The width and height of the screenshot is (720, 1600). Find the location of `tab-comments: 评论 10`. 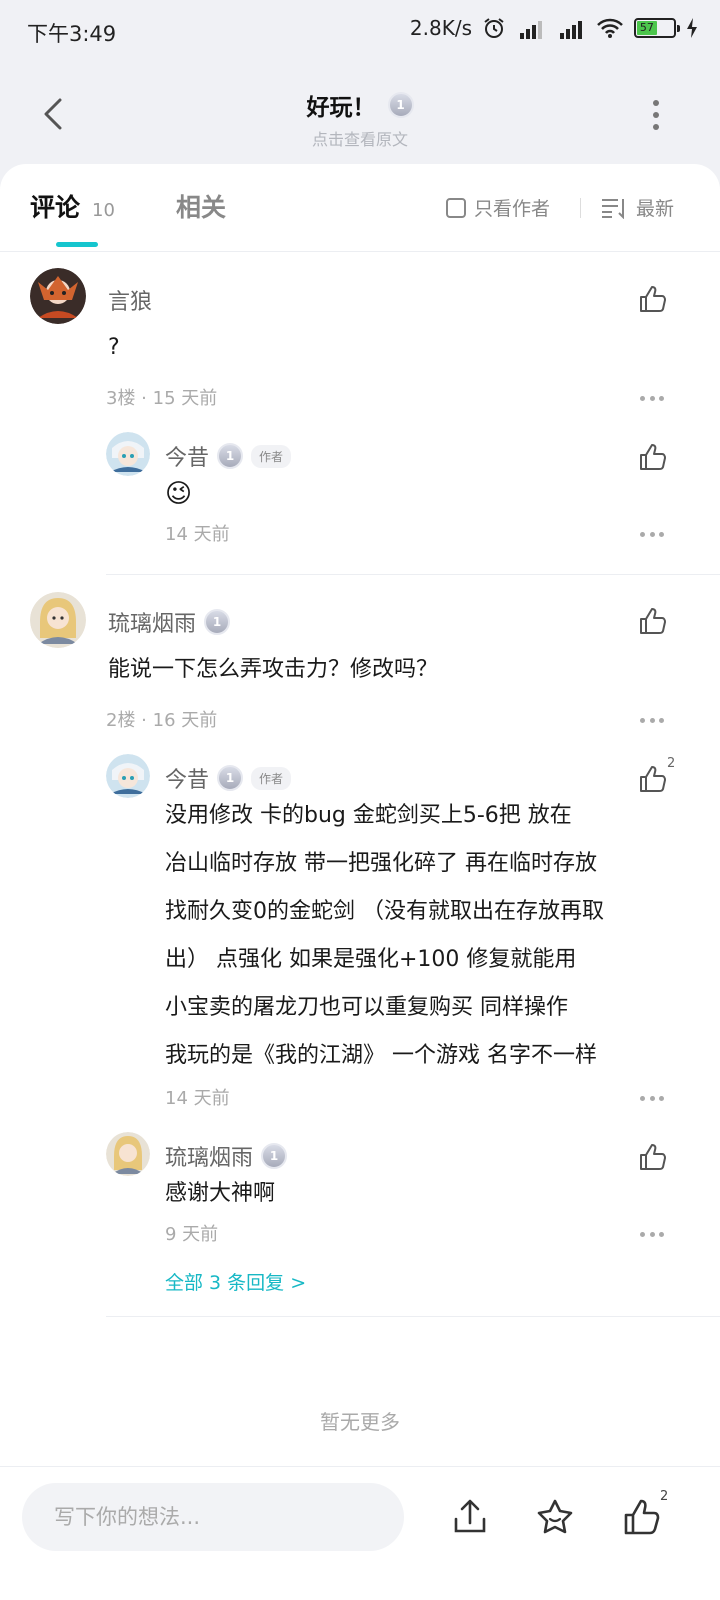

tab-comments: 评论 10 is located at coordinates (72, 206).